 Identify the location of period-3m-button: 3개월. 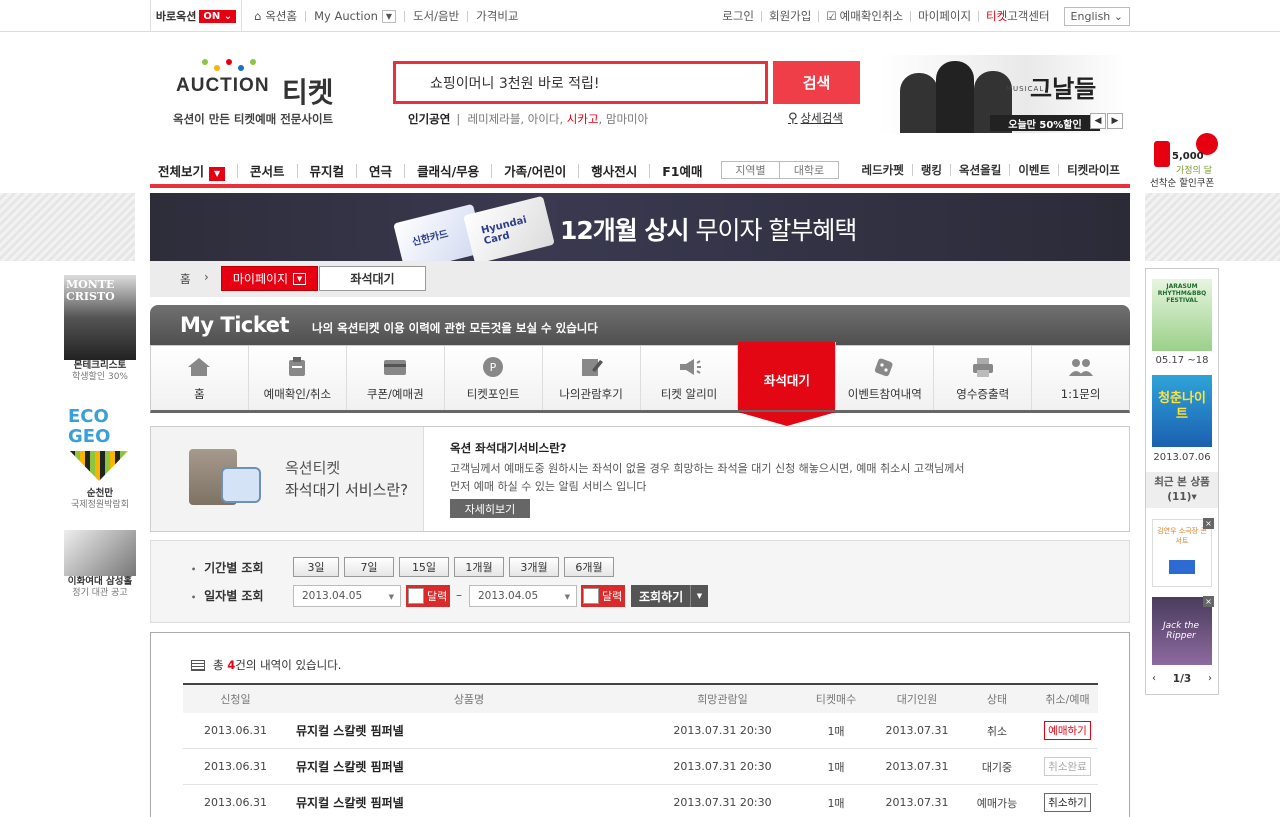
(534, 567).